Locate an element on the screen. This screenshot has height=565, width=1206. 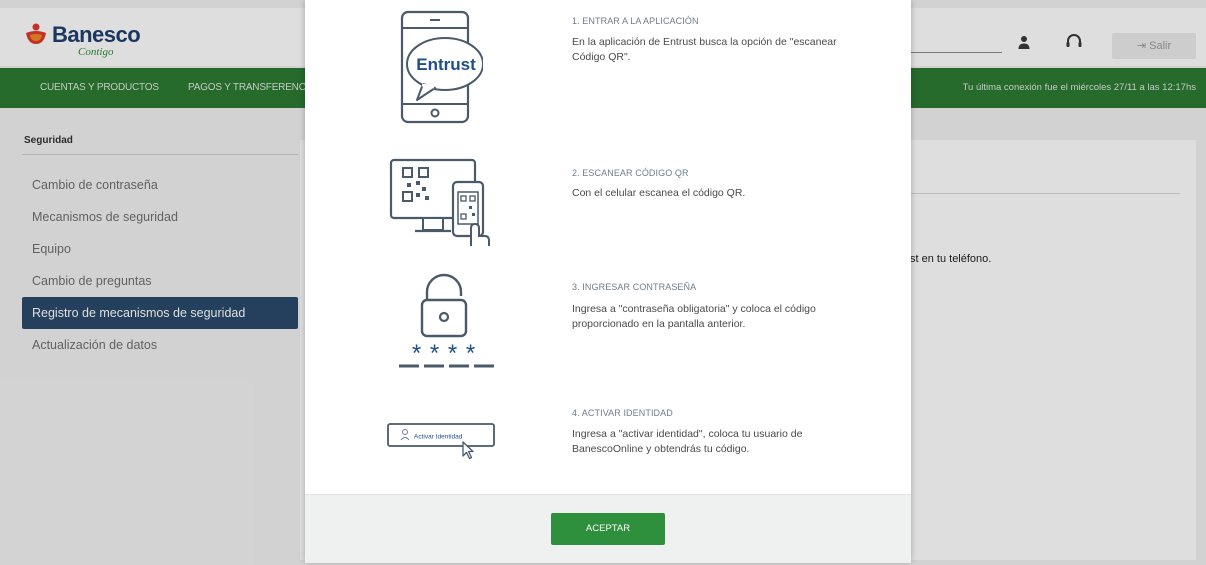
accept-button: ACEPTAR is located at coordinates (608, 529).